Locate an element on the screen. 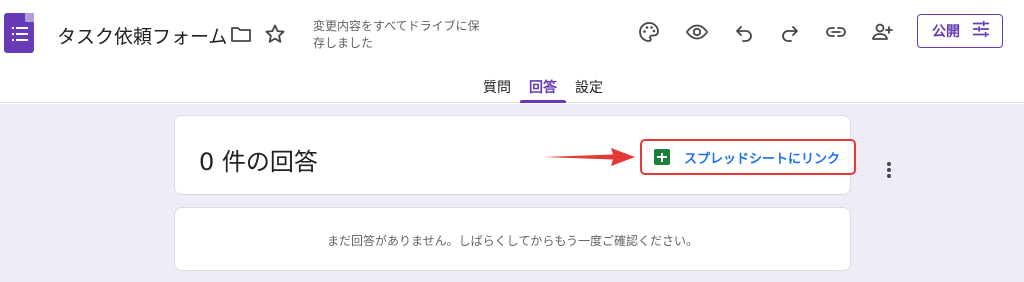 This screenshot has width=1024, height=282. link-to-sheets-button: スプレッドシートにリンク is located at coordinates (748, 157).